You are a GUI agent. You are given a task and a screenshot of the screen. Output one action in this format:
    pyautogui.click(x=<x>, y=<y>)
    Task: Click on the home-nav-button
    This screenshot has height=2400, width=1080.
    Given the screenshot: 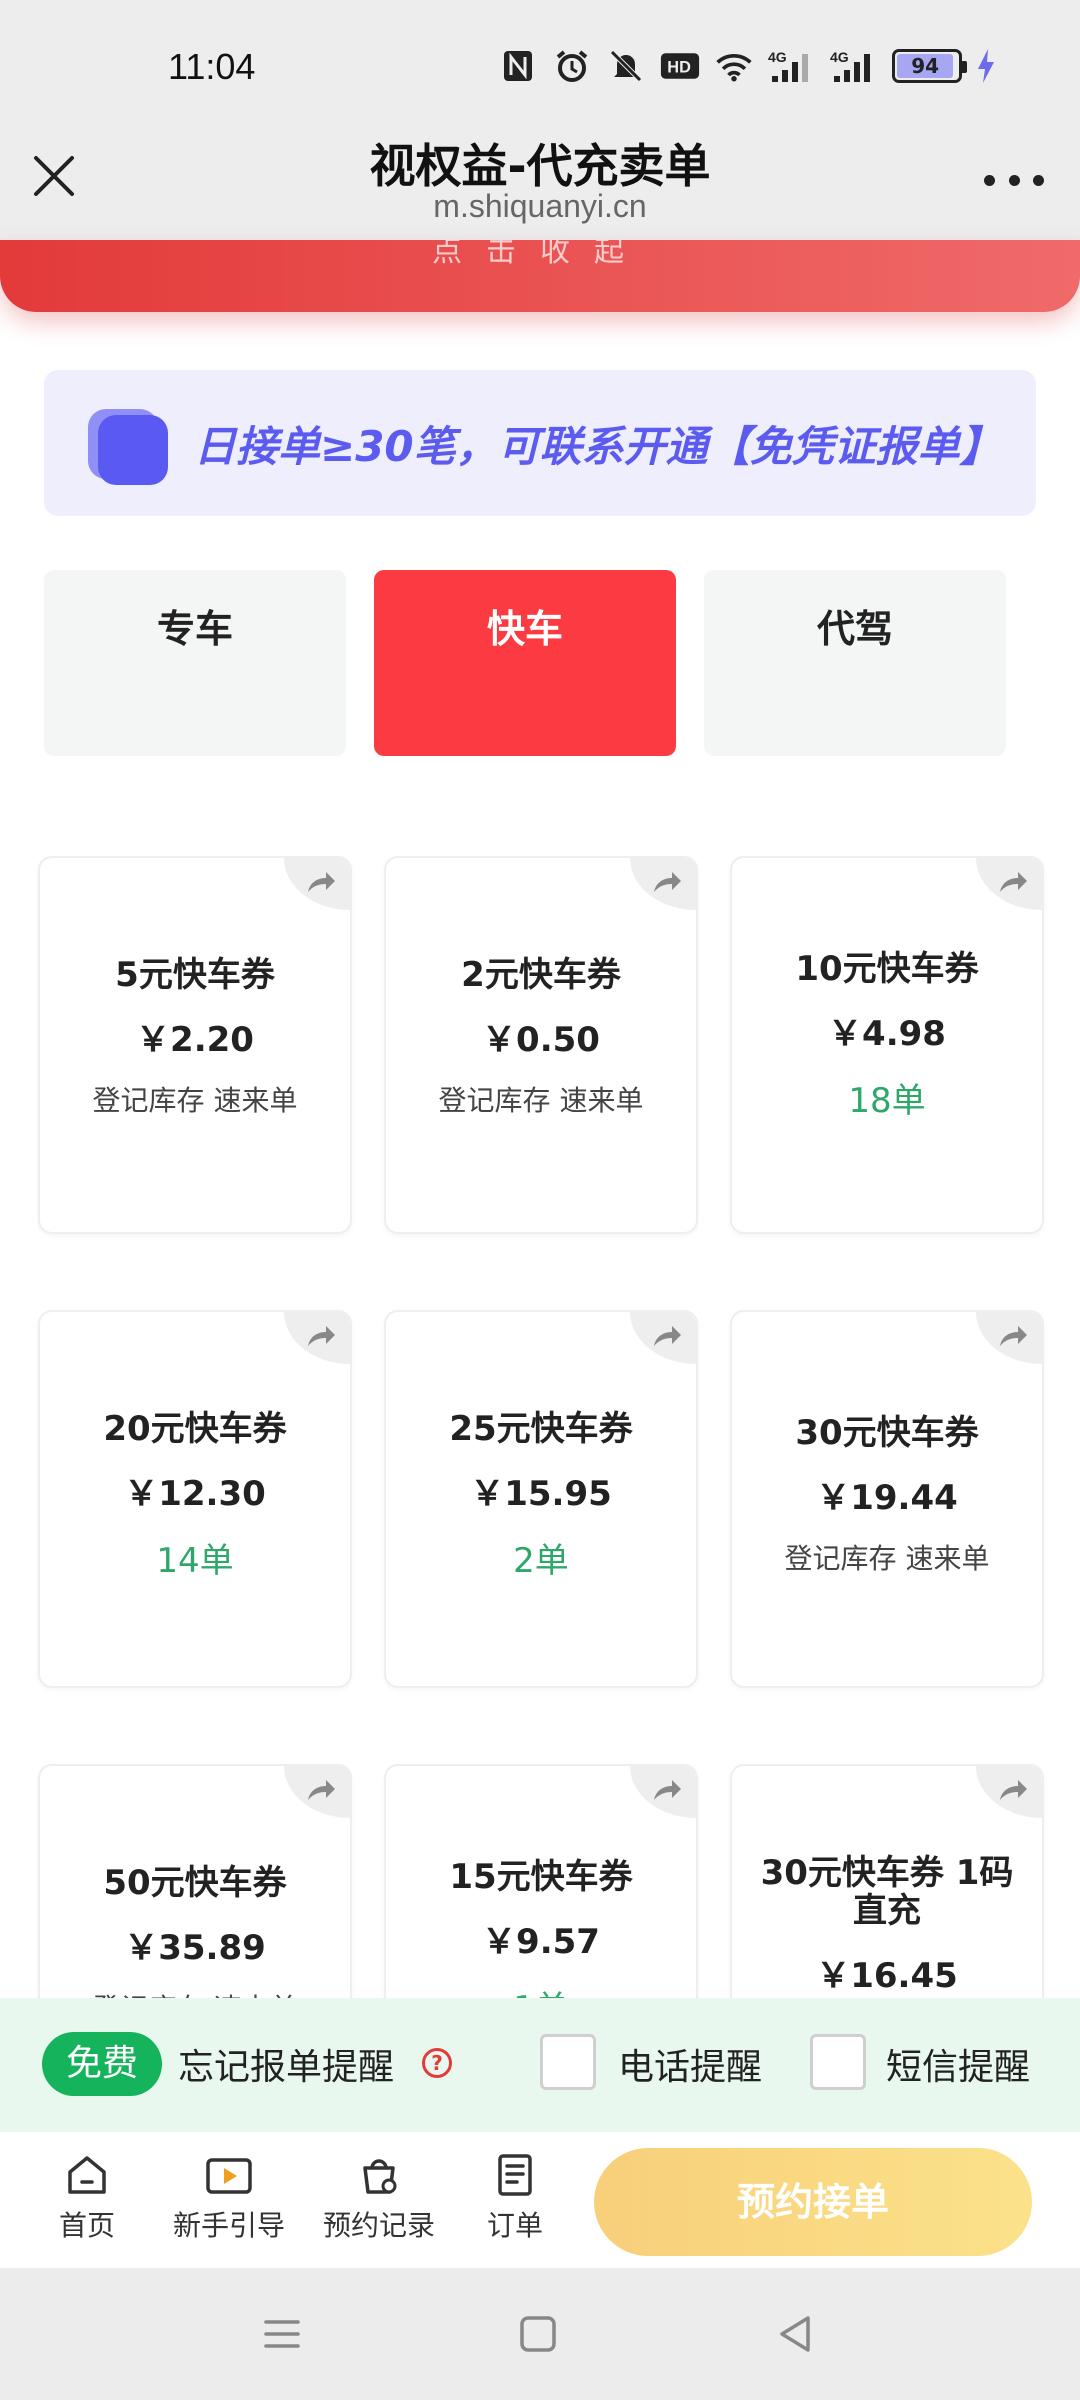 What is the action you would take?
    pyautogui.click(x=538, y=2334)
    